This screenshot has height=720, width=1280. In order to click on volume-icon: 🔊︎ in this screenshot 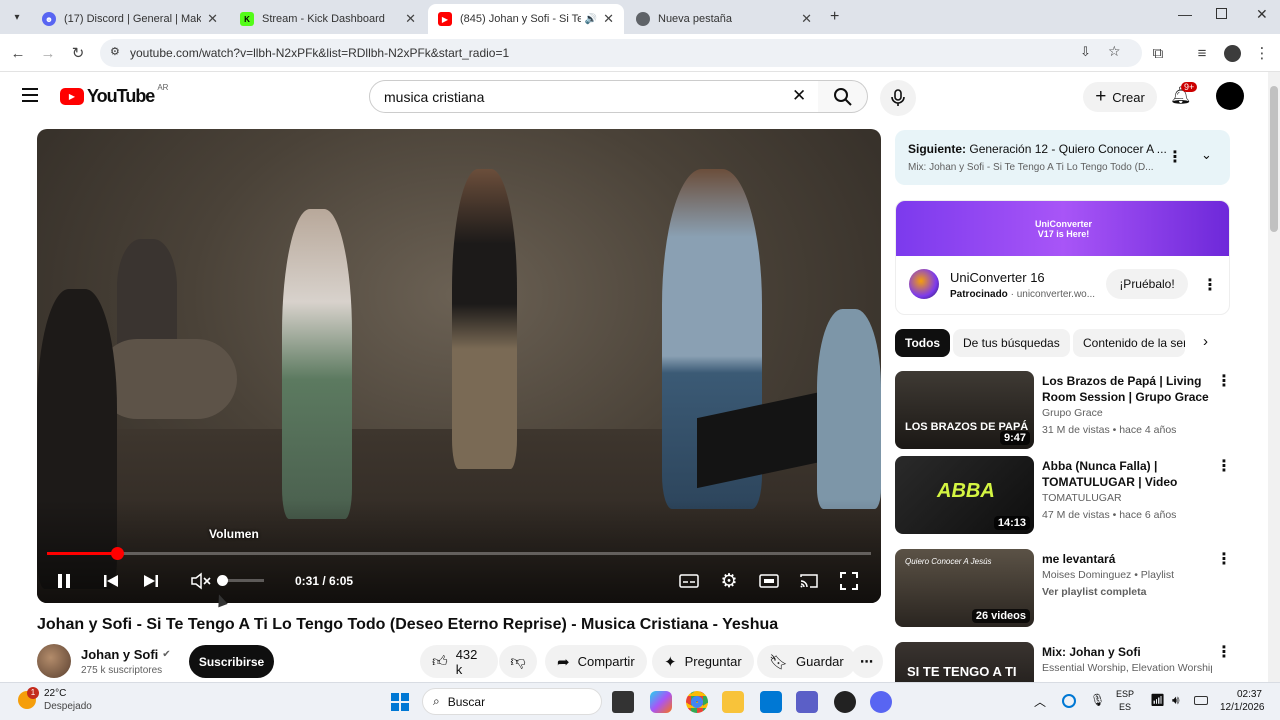, I will do `click(1176, 700)`.